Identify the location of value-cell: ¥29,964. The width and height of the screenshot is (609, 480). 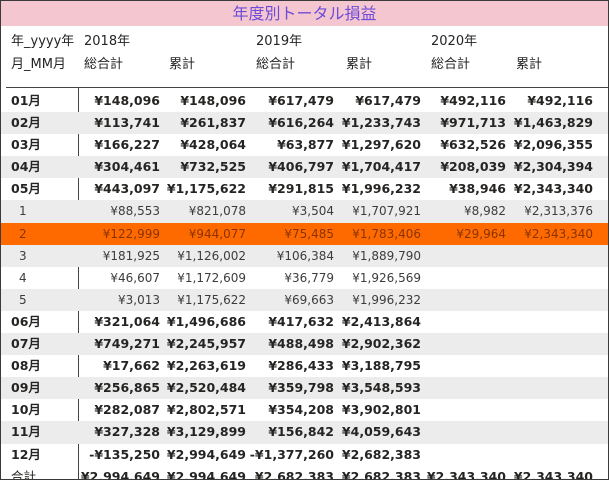
(481, 234).